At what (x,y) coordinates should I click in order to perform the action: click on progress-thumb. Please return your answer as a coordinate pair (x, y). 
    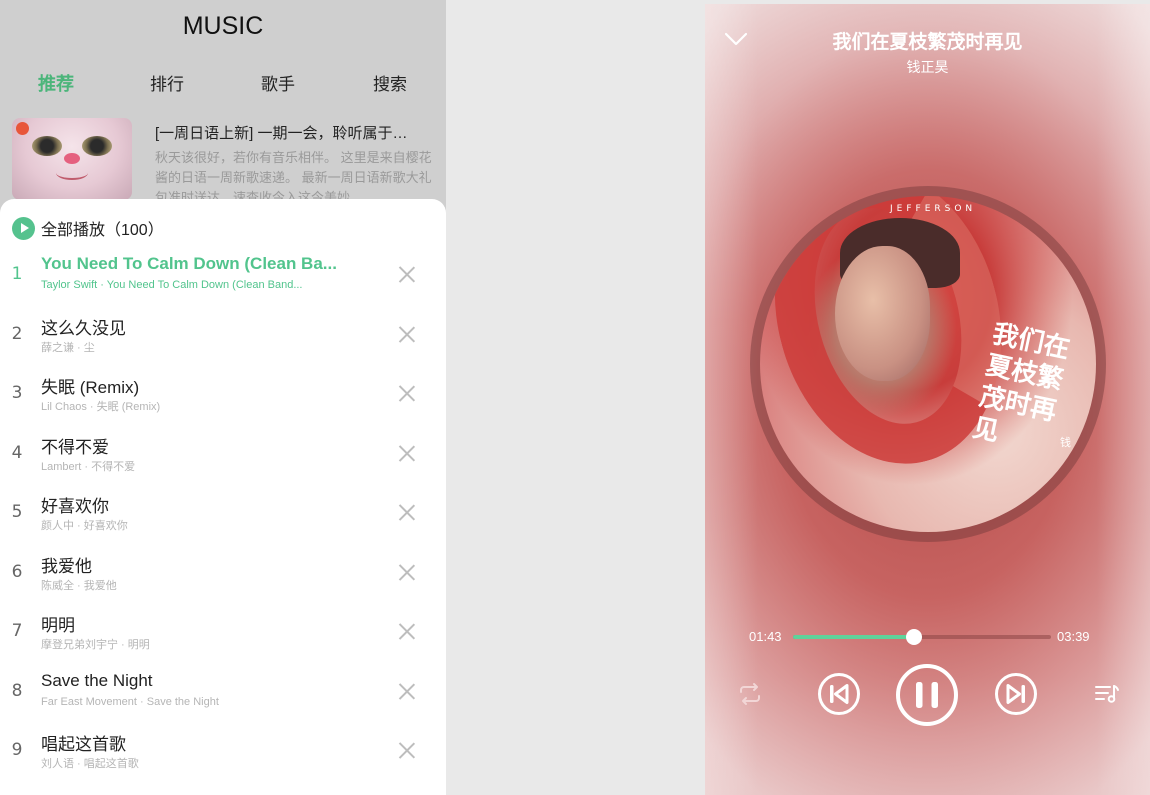
    Looking at the image, I should click on (914, 637).